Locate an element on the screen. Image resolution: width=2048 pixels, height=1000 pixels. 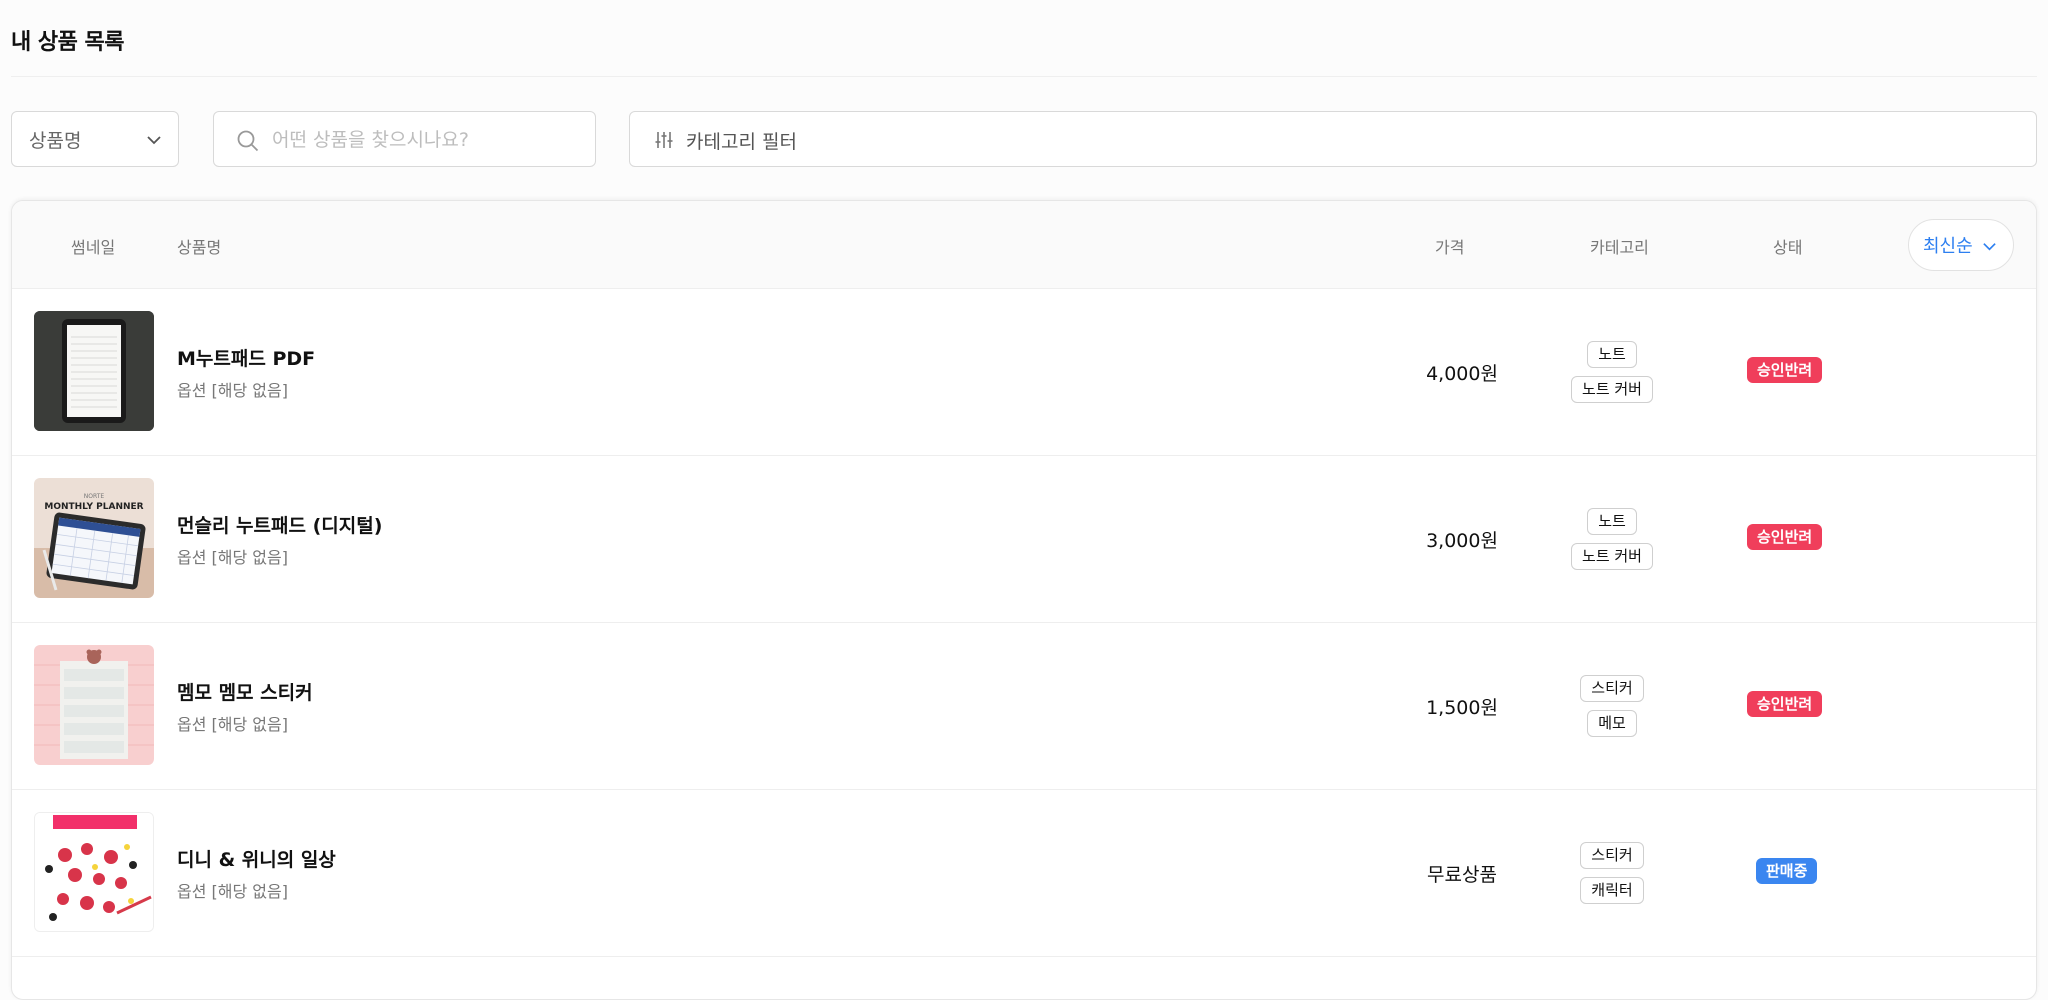
header-name: 상품명 is located at coordinates (199, 247).